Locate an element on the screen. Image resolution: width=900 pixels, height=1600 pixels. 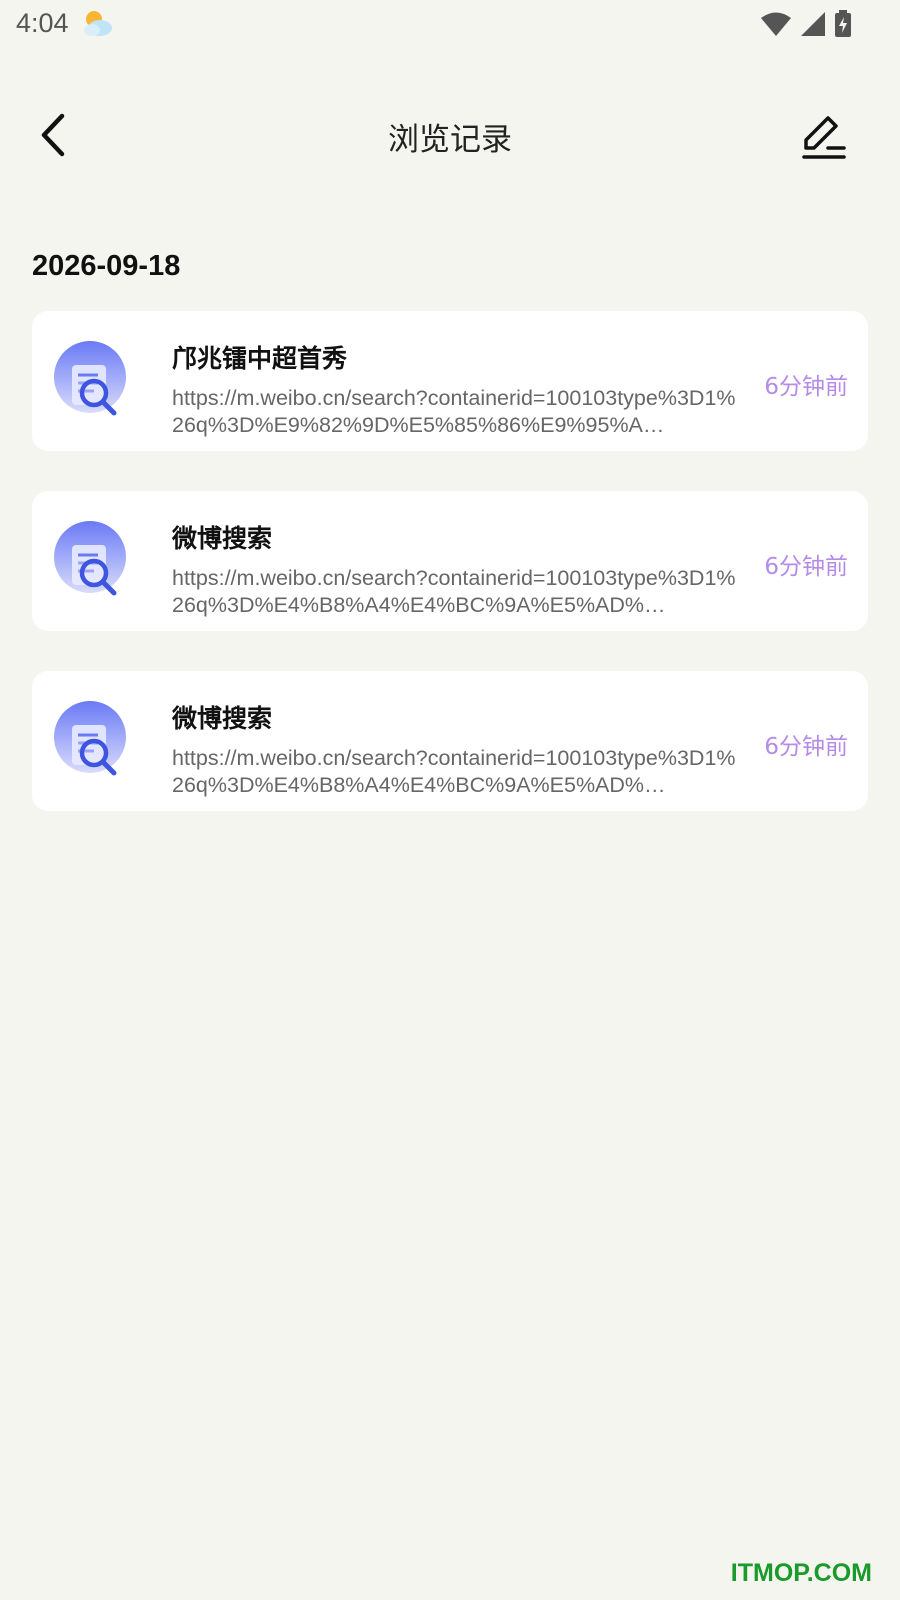
edit-button is located at coordinates (825, 137).